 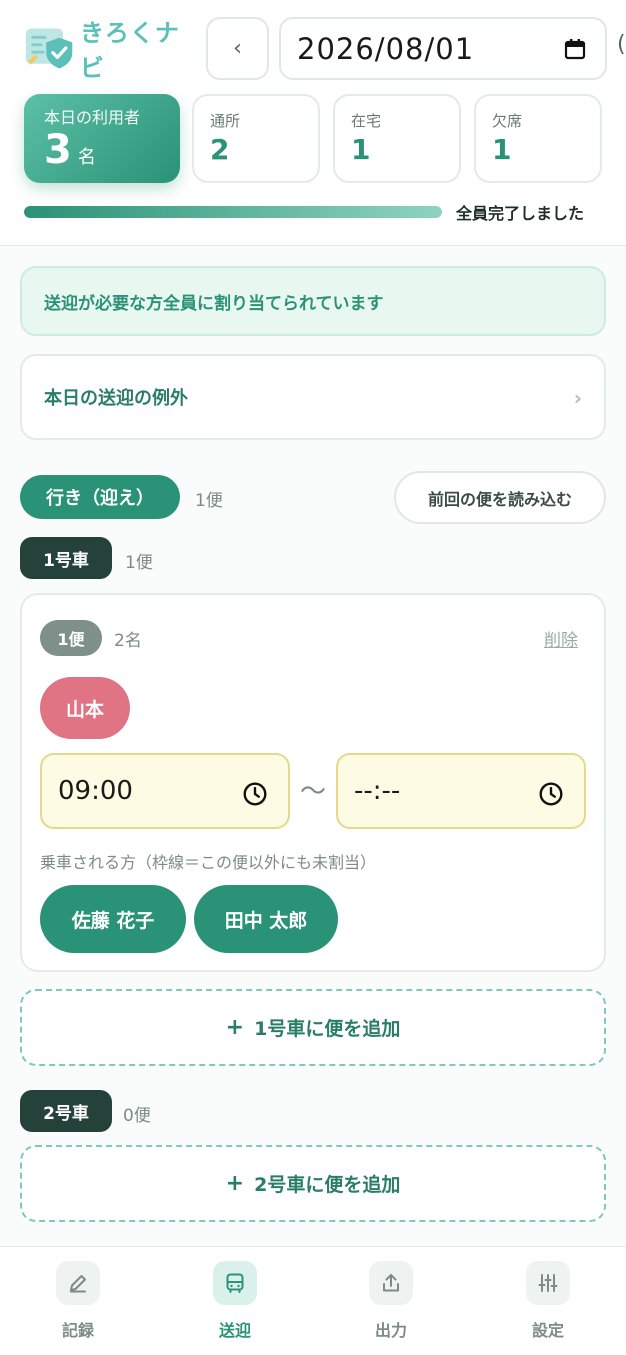 I want to click on rider-chip: 佐藤 花子, so click(x=113, y=919).